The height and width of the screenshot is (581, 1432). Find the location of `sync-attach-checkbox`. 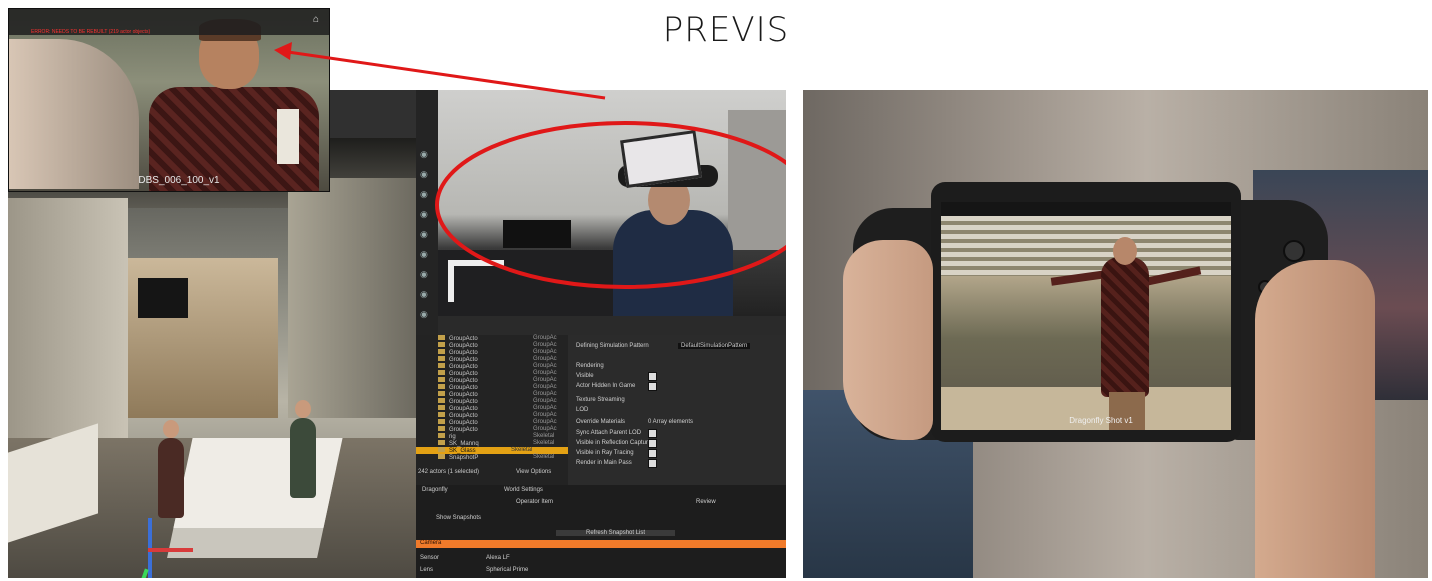

sync-attach-checkbox is located at coordinates (652, 433).